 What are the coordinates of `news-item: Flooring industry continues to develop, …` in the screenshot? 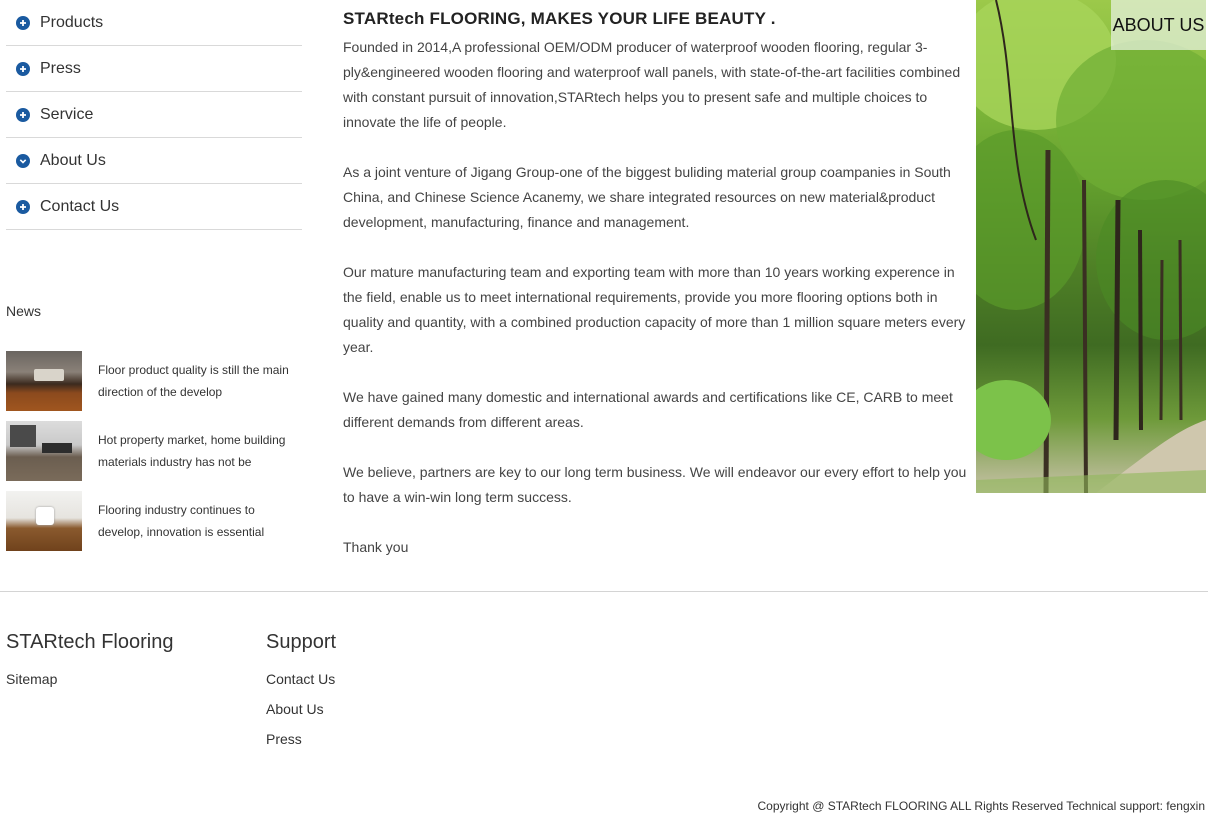 It's located at (154, 521).